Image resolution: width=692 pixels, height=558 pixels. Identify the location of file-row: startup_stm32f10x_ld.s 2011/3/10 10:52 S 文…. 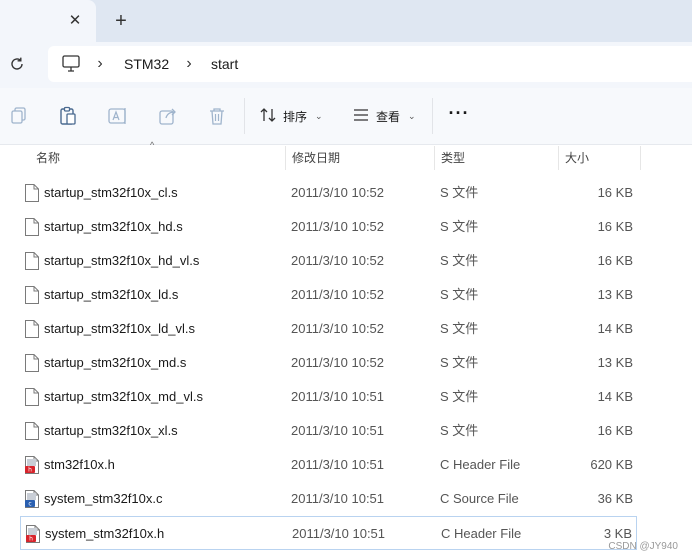
(328, 295).